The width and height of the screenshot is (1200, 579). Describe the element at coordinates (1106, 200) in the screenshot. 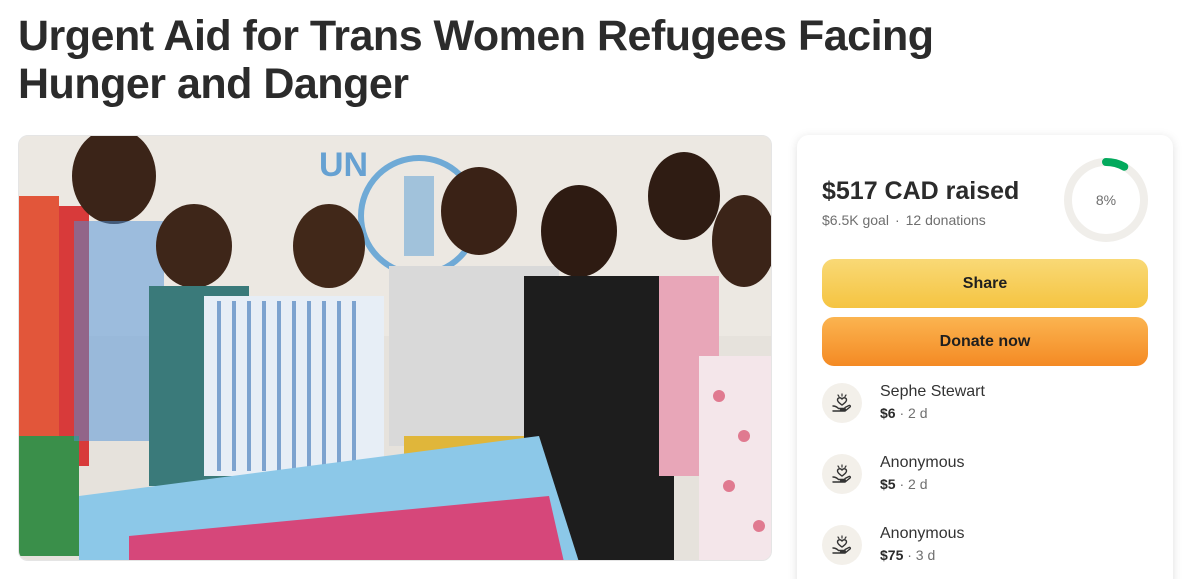

I see `progress-percent: 8%` at that location.